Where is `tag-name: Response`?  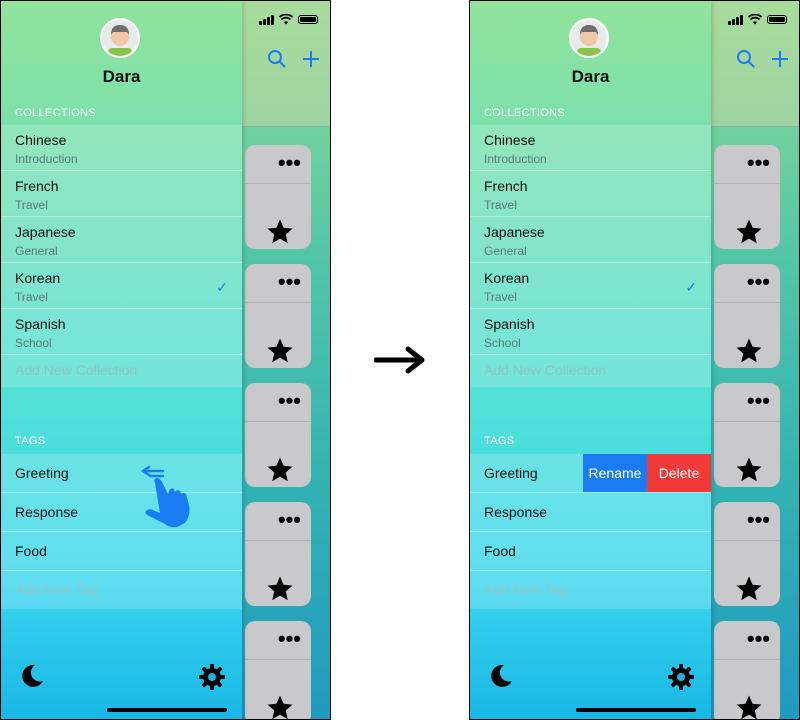 tag-name: Response is located at coordinates (516, 512).